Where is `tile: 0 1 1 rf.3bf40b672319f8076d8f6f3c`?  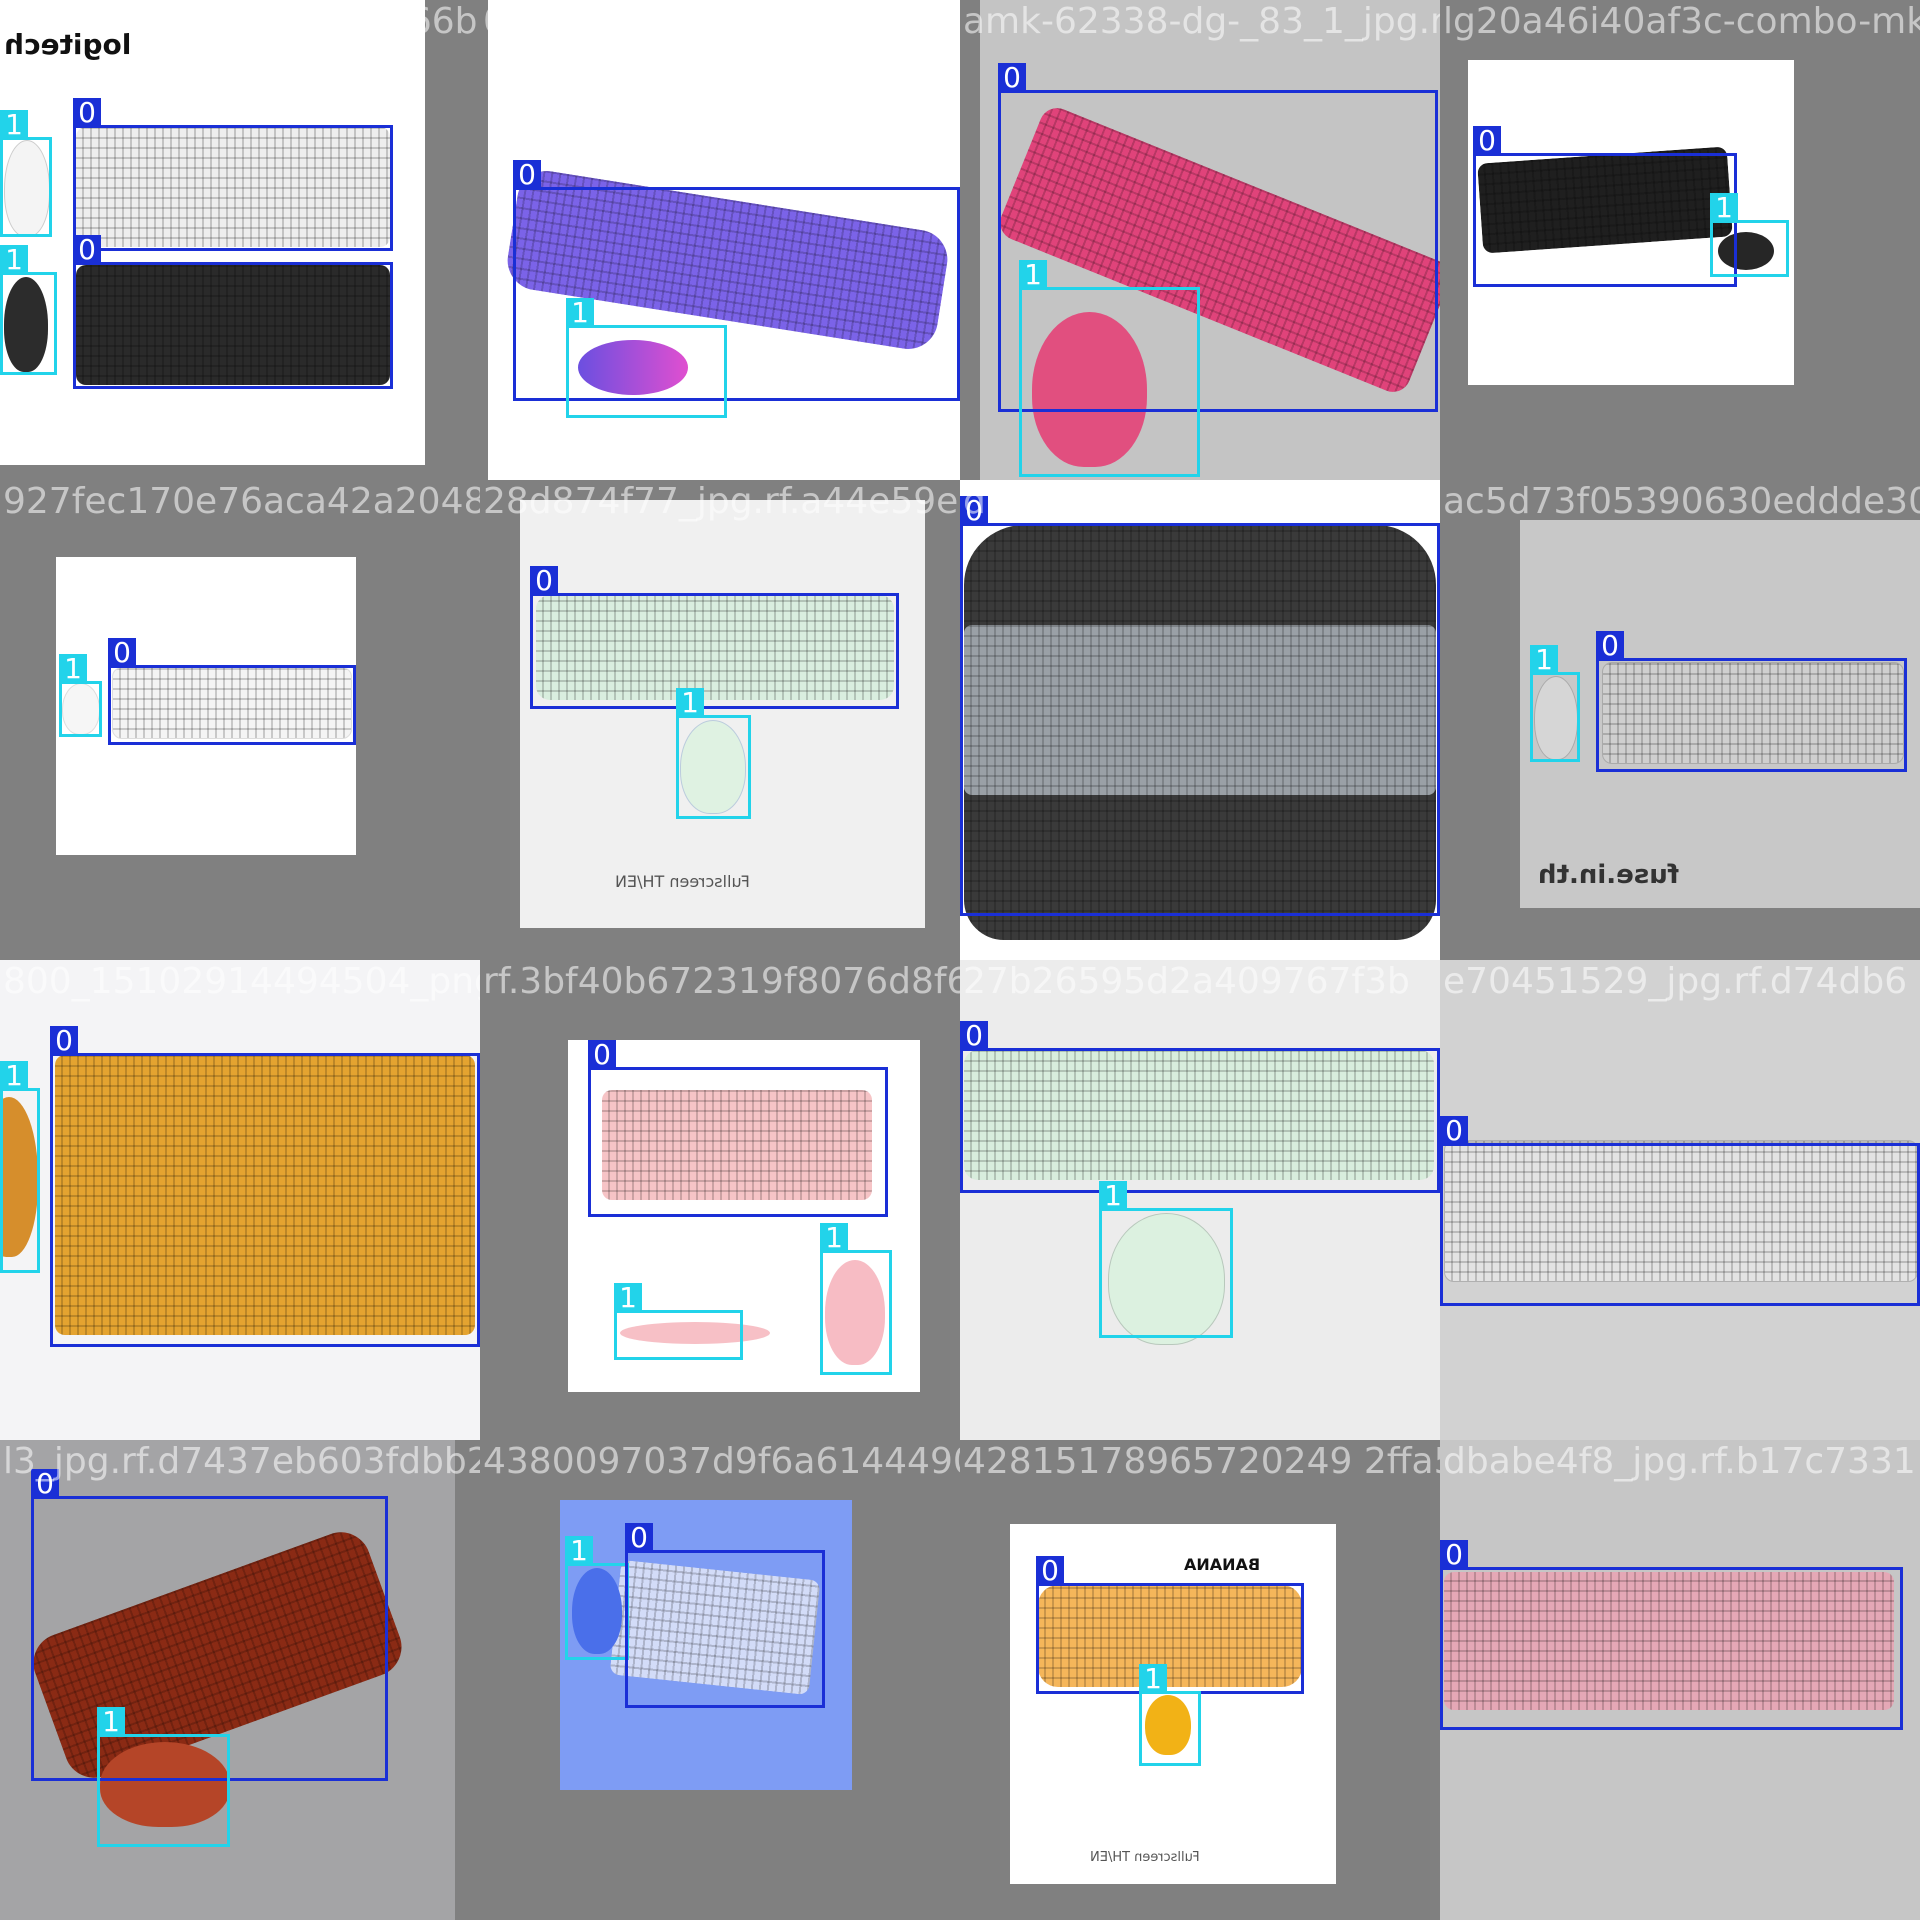
tile: 0 1 1 rf.3bf40b672319f8076d8f6f3c is located at coordinates (720, 1200).